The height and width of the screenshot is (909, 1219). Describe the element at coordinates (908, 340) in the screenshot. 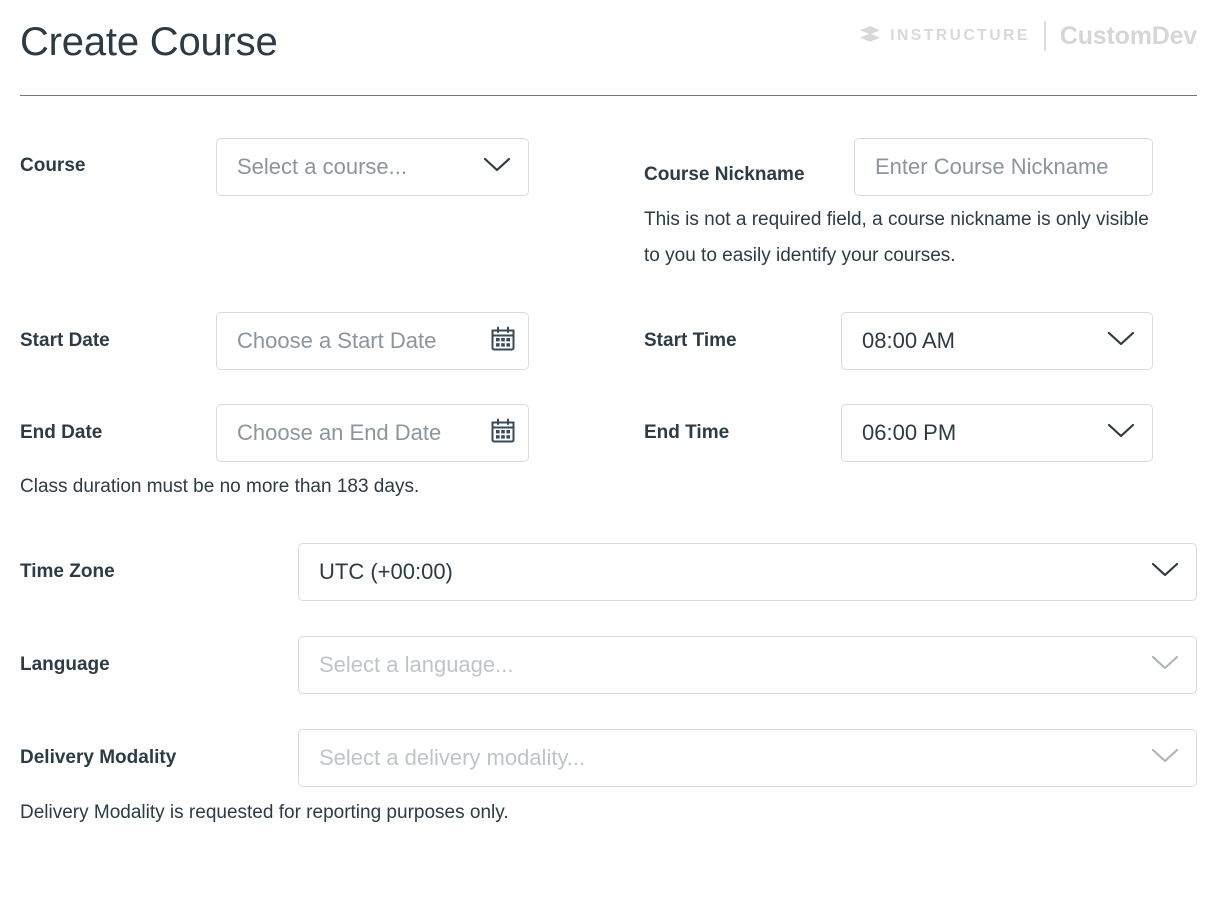

I see `start-time-value: 08:00 AM` at that location.